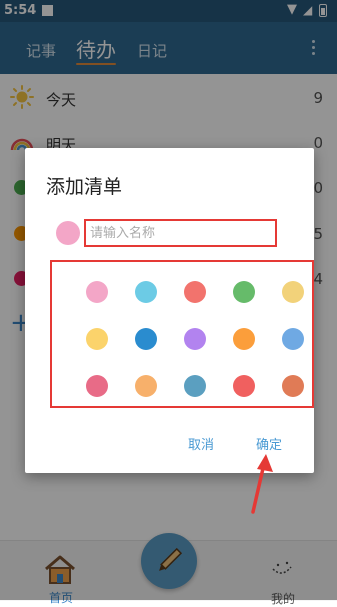 Image resolution: width=337 pixels, height=607 pixels. What do you see at coordinates (180, 233) in the screenshot?
I see `list-name-input` at bounding box center [180, 233].